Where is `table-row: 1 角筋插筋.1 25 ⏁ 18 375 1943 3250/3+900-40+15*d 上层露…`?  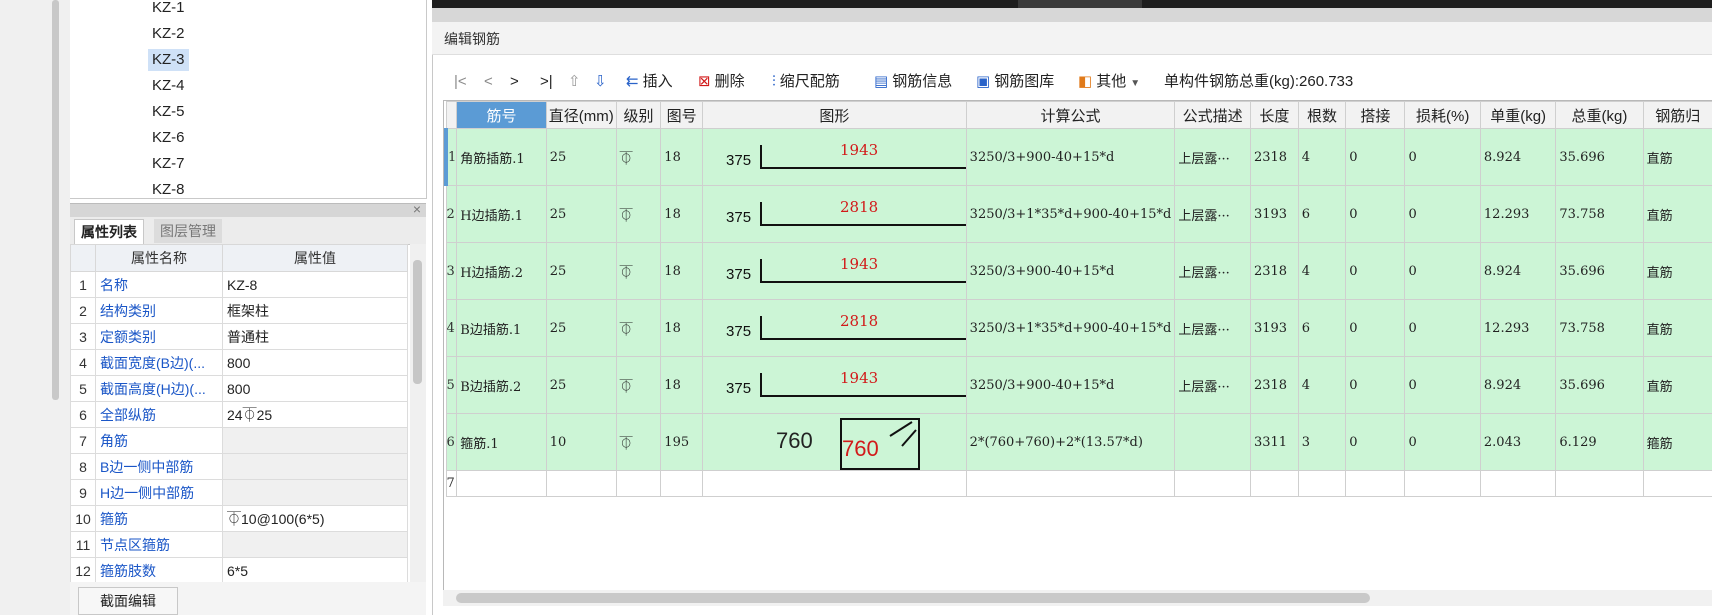
table-row: 1 角筋插筋.1 25 ⏁ 18 375 1943 3250/3+900-40+15*d 上层露… is located at coordinates (1078, 157).